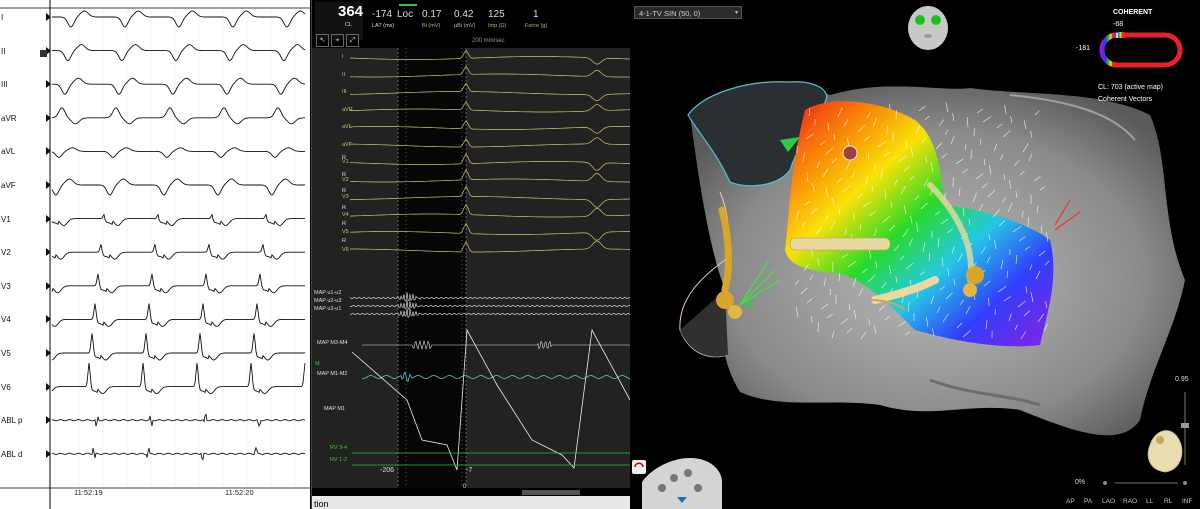 This screenshot has width=1200, height=509. I want to click on carto-logo-icon, so click(639, 467).